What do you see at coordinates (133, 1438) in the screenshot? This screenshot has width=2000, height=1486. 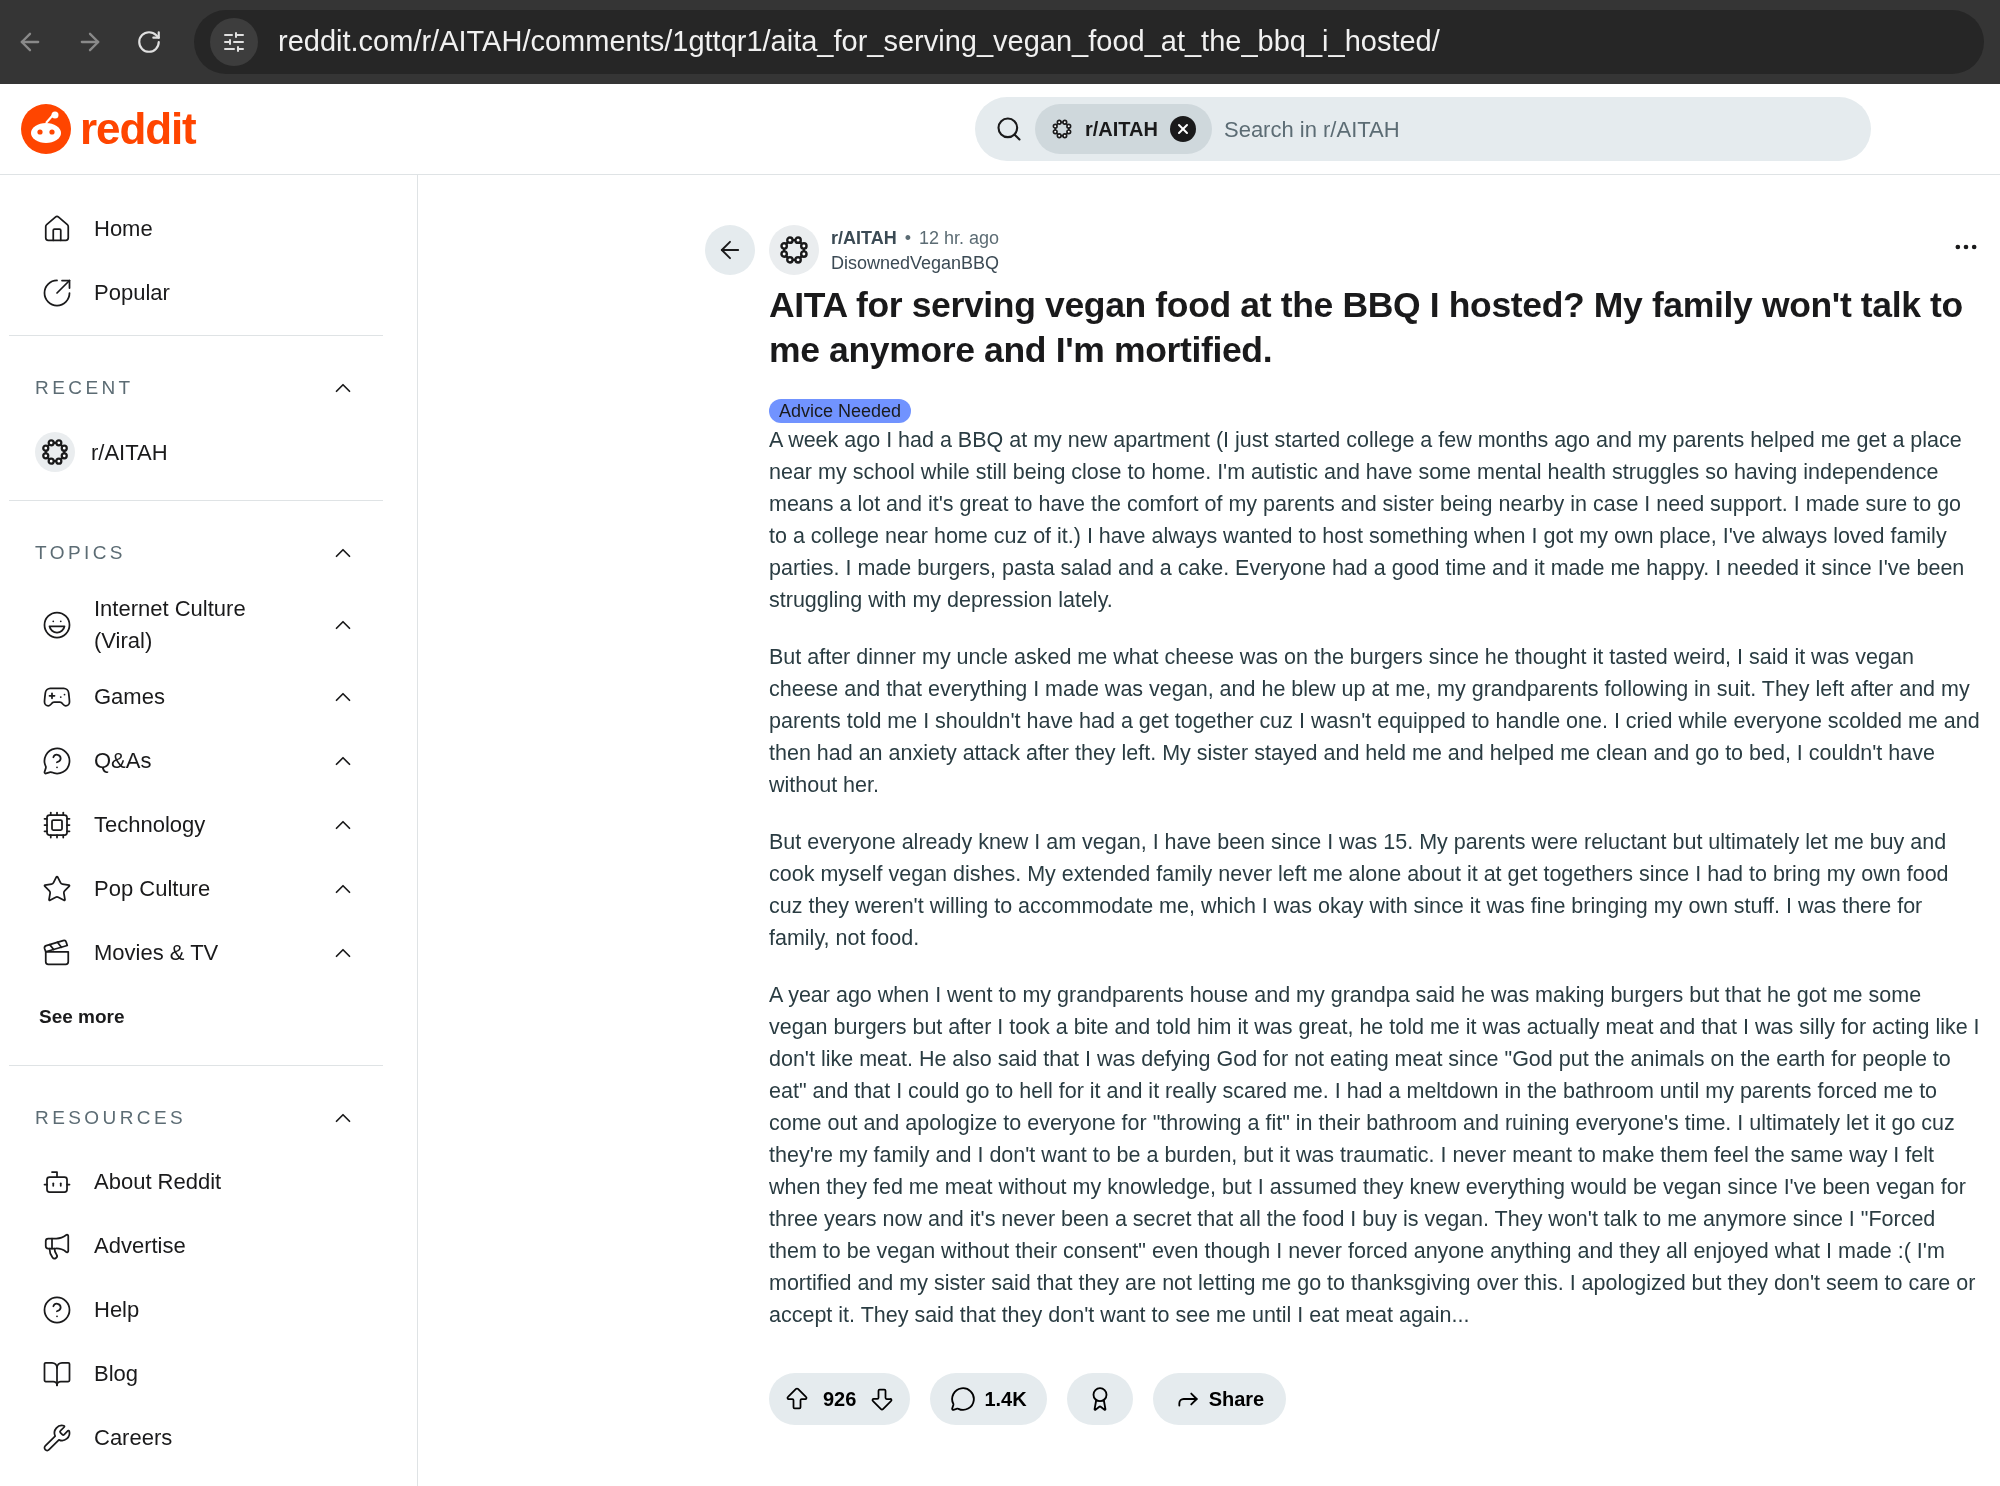 I see `sidebar-label: Careers` at bounding box center [133, 1438].